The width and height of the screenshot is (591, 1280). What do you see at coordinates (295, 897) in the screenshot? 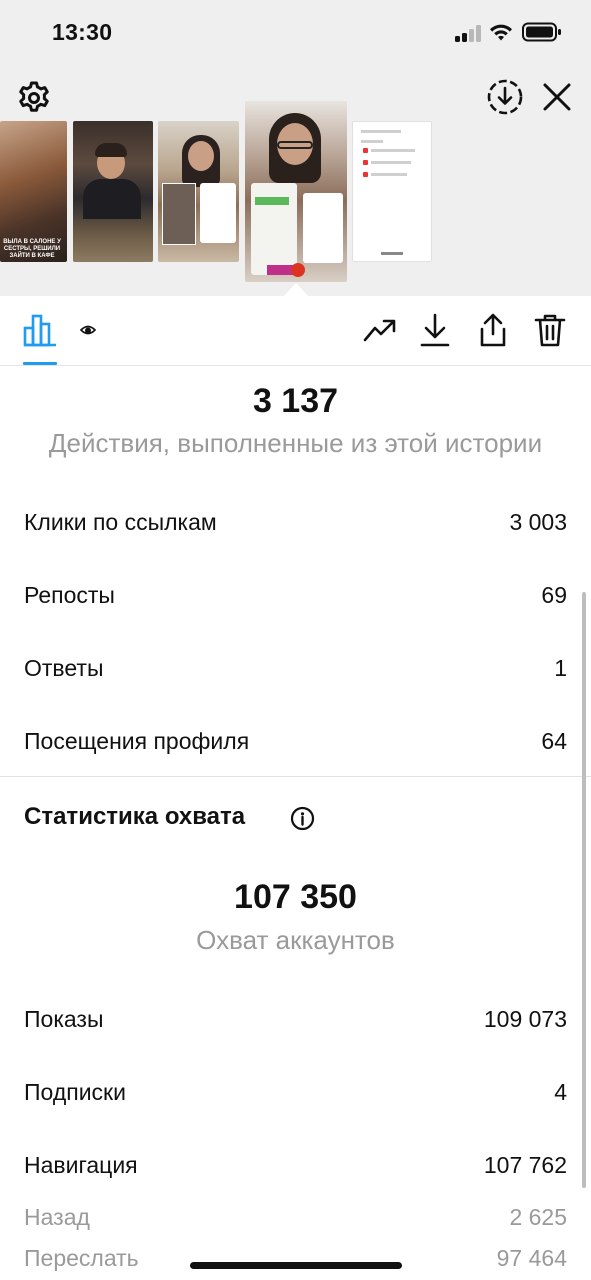
I see `reach-total: 107 350` at bounding box center [295, 897].